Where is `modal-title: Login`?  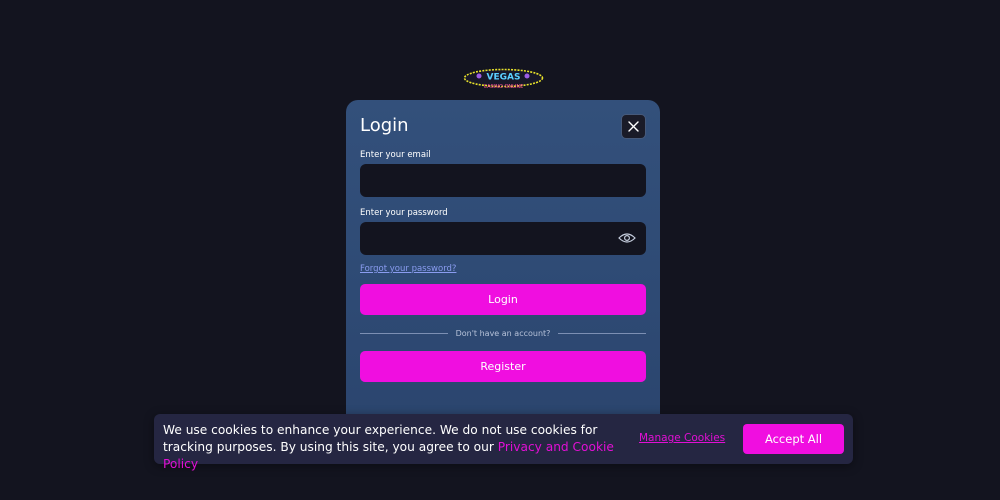 modal-title: Login is located at coordinates (384, 125).